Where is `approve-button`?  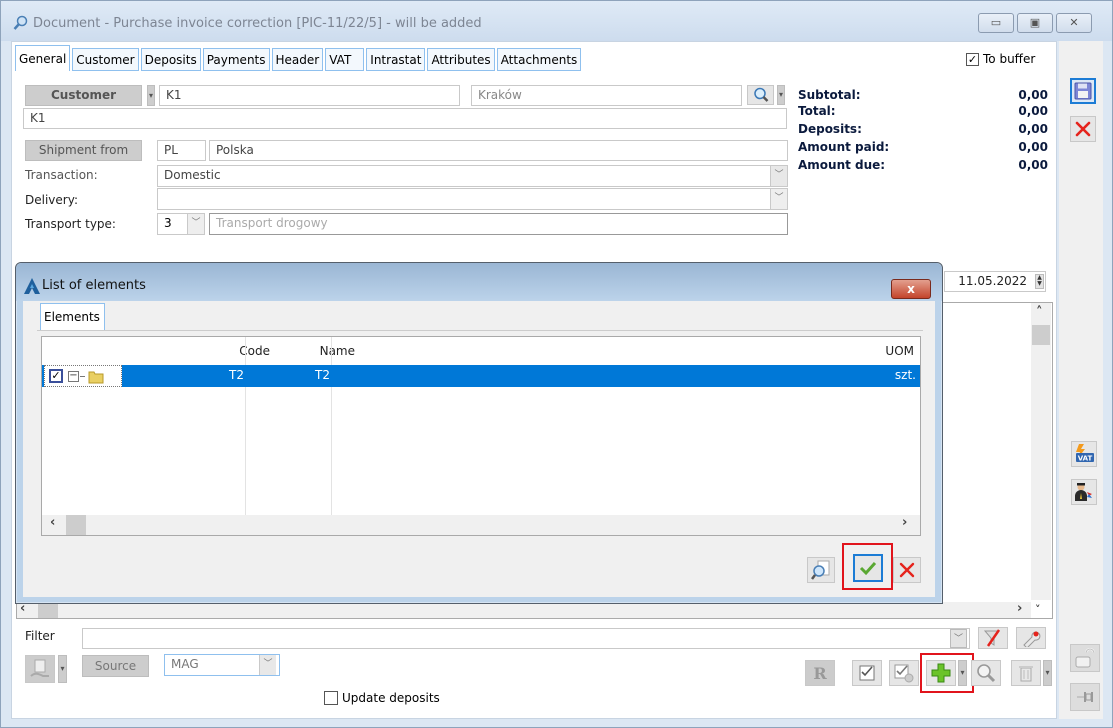 approve-button is located at coordinates (867, 673).